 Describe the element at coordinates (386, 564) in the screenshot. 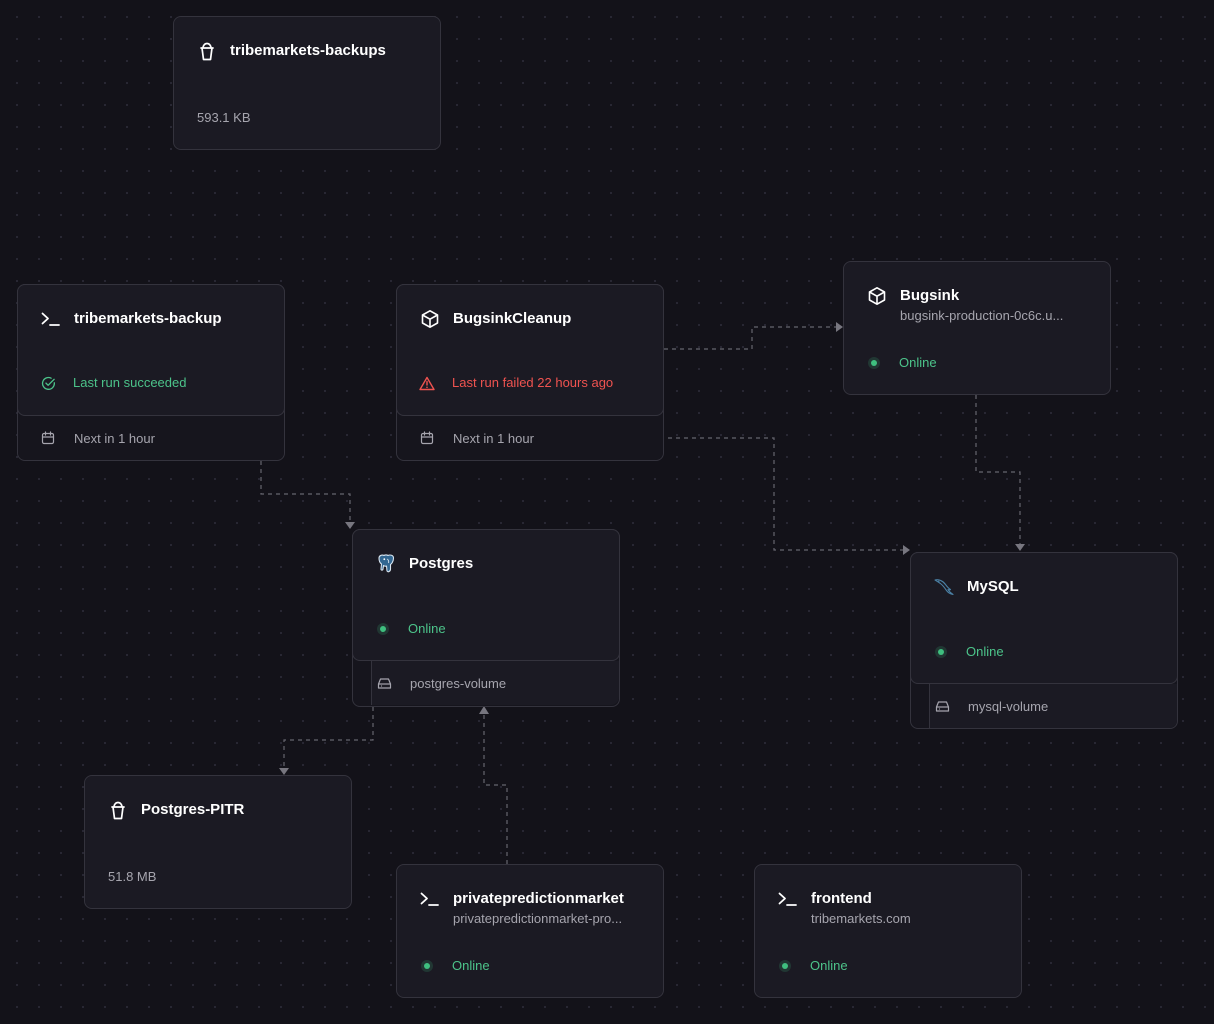

I see `postgres-elephant-icon` at that location.